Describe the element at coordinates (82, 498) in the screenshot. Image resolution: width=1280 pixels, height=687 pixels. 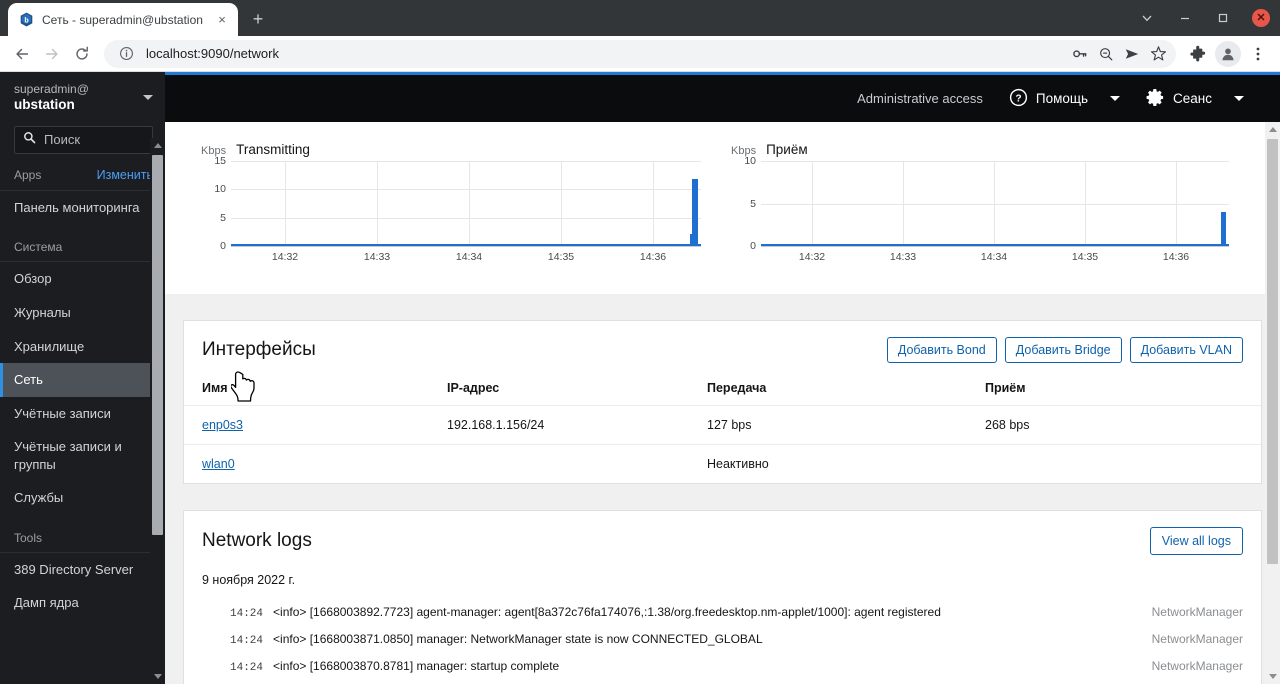
I see `sidebar-item-services: Службы` at that location.